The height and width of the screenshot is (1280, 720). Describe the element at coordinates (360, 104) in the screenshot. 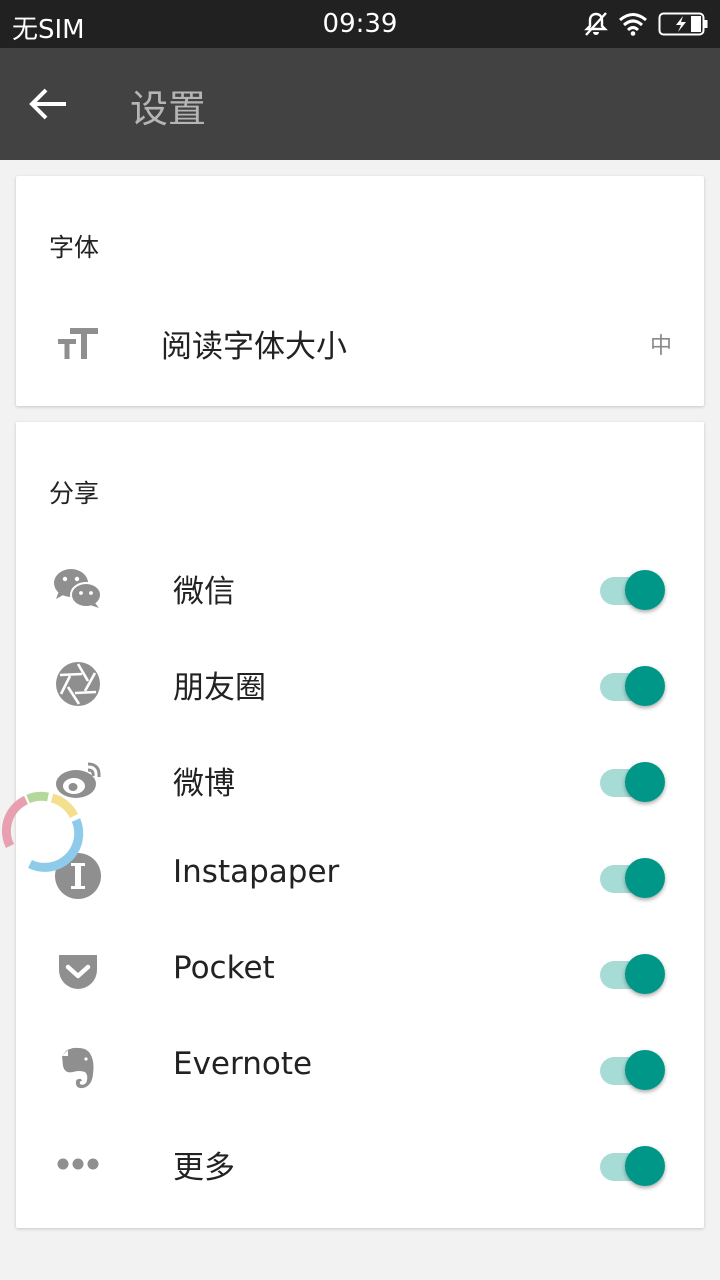

I see `app-bar: 设置` at that location.